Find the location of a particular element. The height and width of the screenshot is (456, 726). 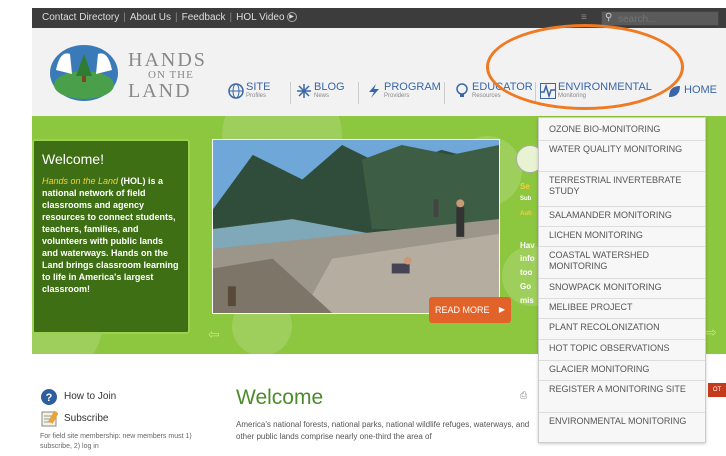

nav-program-sub: Providers is located at coordinates (397, 96).